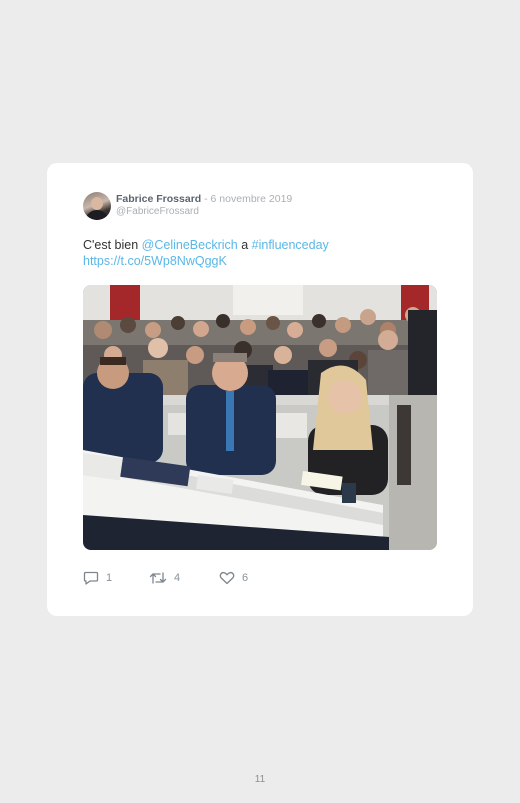  Describe the element at coordinates (290, 245) in the screenshot. I see `hashtag-link: #influenceday` at that location.